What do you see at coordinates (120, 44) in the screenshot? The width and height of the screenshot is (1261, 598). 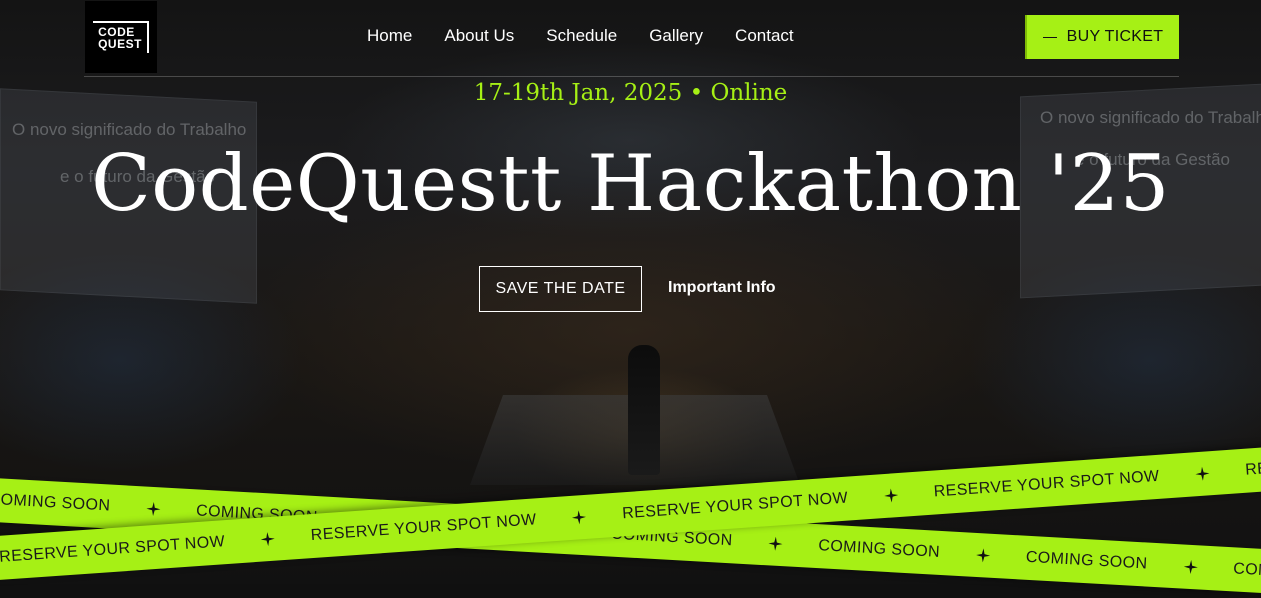 I see `logo-line-2: QUEST` at bounding box center [120, 44].